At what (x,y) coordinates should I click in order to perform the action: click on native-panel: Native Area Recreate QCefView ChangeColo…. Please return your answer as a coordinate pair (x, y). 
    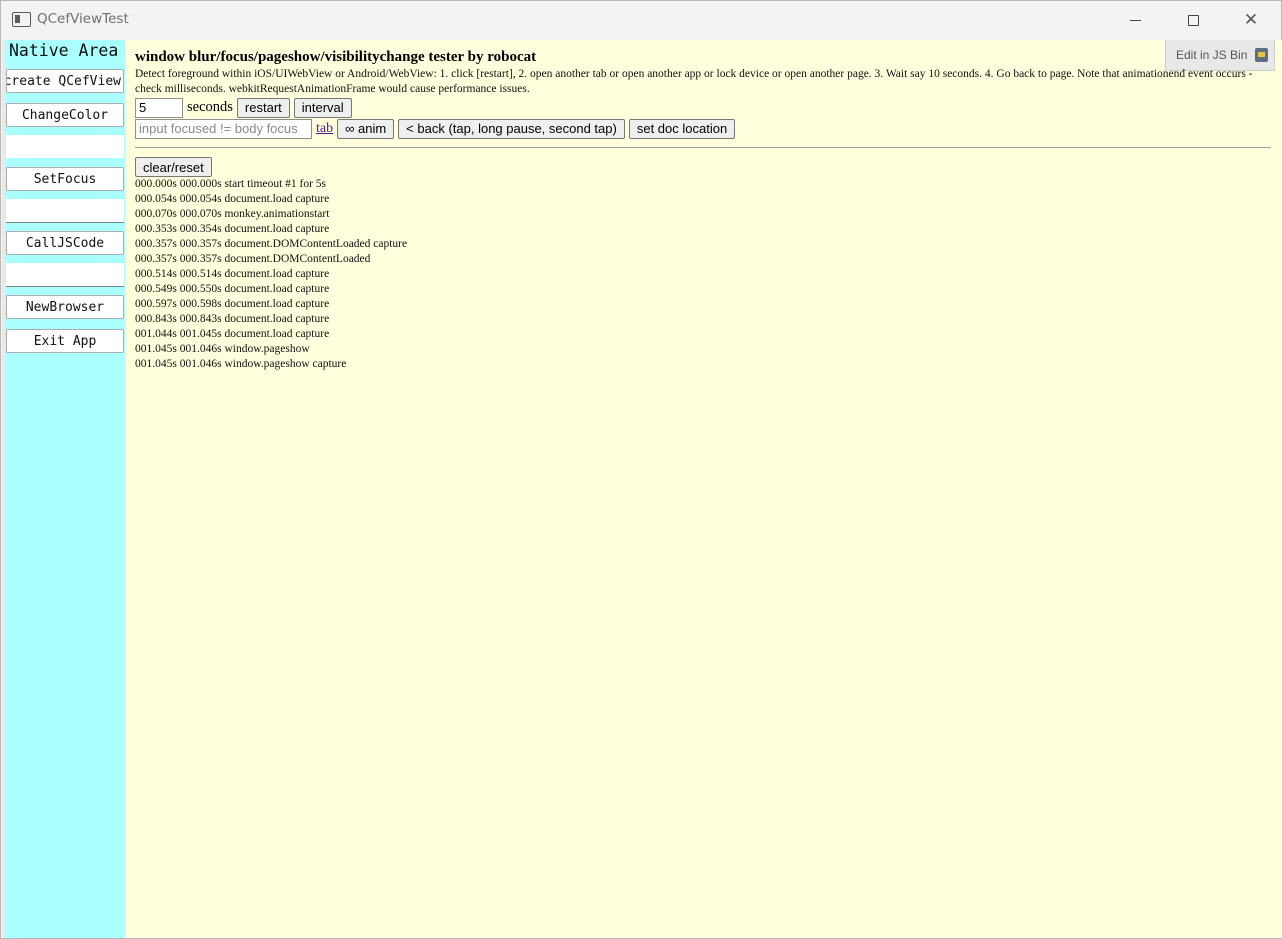
    Looking at the image, I should click on (63, 489).